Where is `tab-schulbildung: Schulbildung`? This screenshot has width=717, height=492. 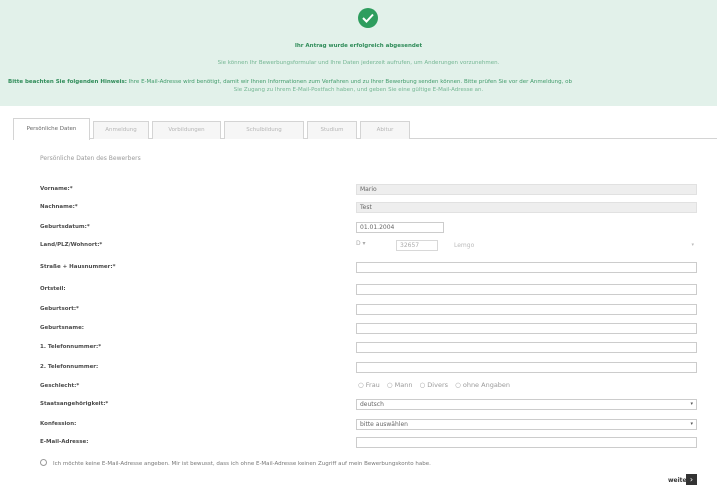
tab-schulbildung: Schulbildung is located at coordinates (264, 130).